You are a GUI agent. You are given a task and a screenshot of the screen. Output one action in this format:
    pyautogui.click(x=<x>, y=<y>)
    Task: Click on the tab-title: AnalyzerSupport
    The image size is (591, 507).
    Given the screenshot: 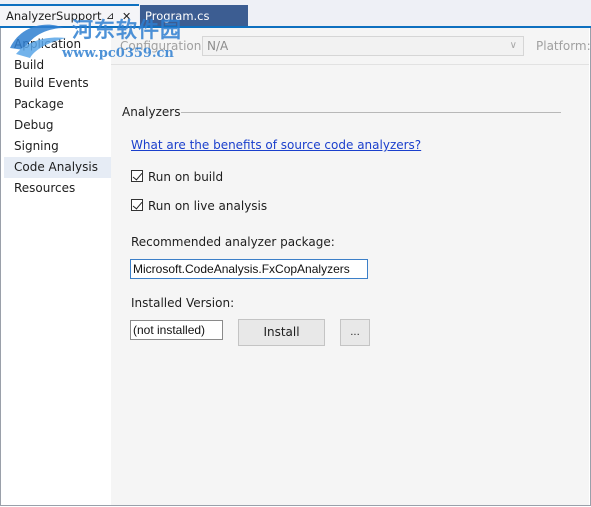 What is the action you would take?
    pyautogui.click(x=54, y=16)
    